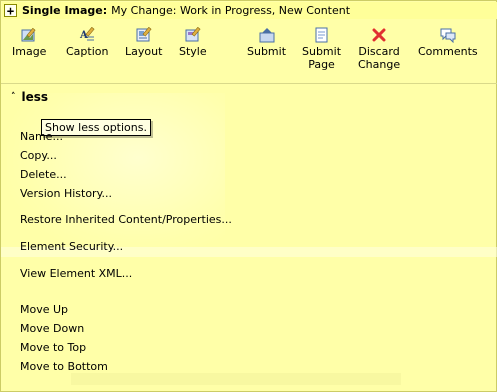 This screenshot has height=392, width=497. What do you see at coordinates (193, 51) in the screenshot?
I see `style-button-label: Style` at bounding box center [193, 51].